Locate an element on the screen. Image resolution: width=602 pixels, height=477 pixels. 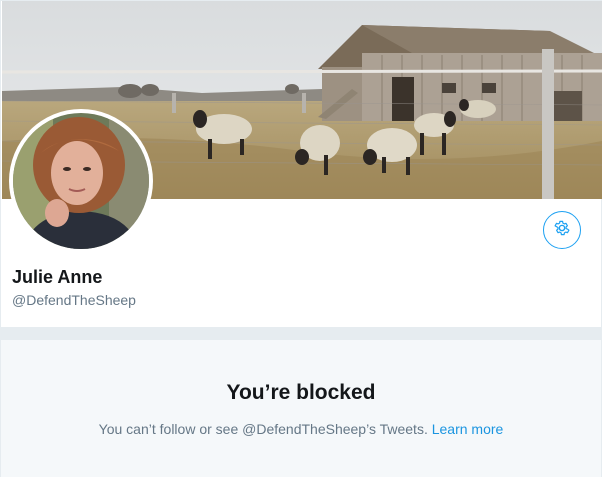
profile-avatar is located at coordinates (81, 181).